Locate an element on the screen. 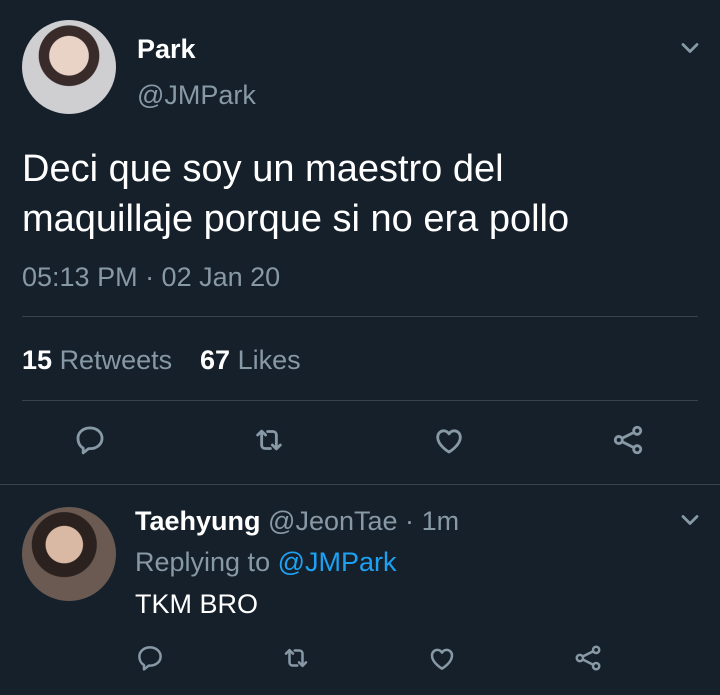  retweets-label: Retweets is located at coordinates (116, 360).